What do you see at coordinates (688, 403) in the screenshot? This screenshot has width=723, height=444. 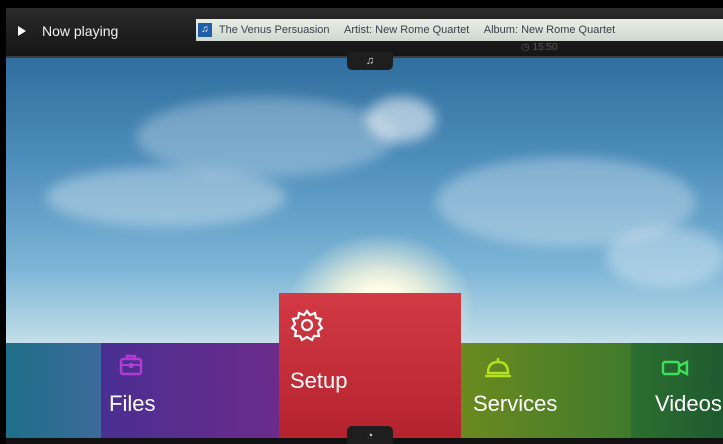 I see `videos-label: Videos` at bounding box center [688, 403].